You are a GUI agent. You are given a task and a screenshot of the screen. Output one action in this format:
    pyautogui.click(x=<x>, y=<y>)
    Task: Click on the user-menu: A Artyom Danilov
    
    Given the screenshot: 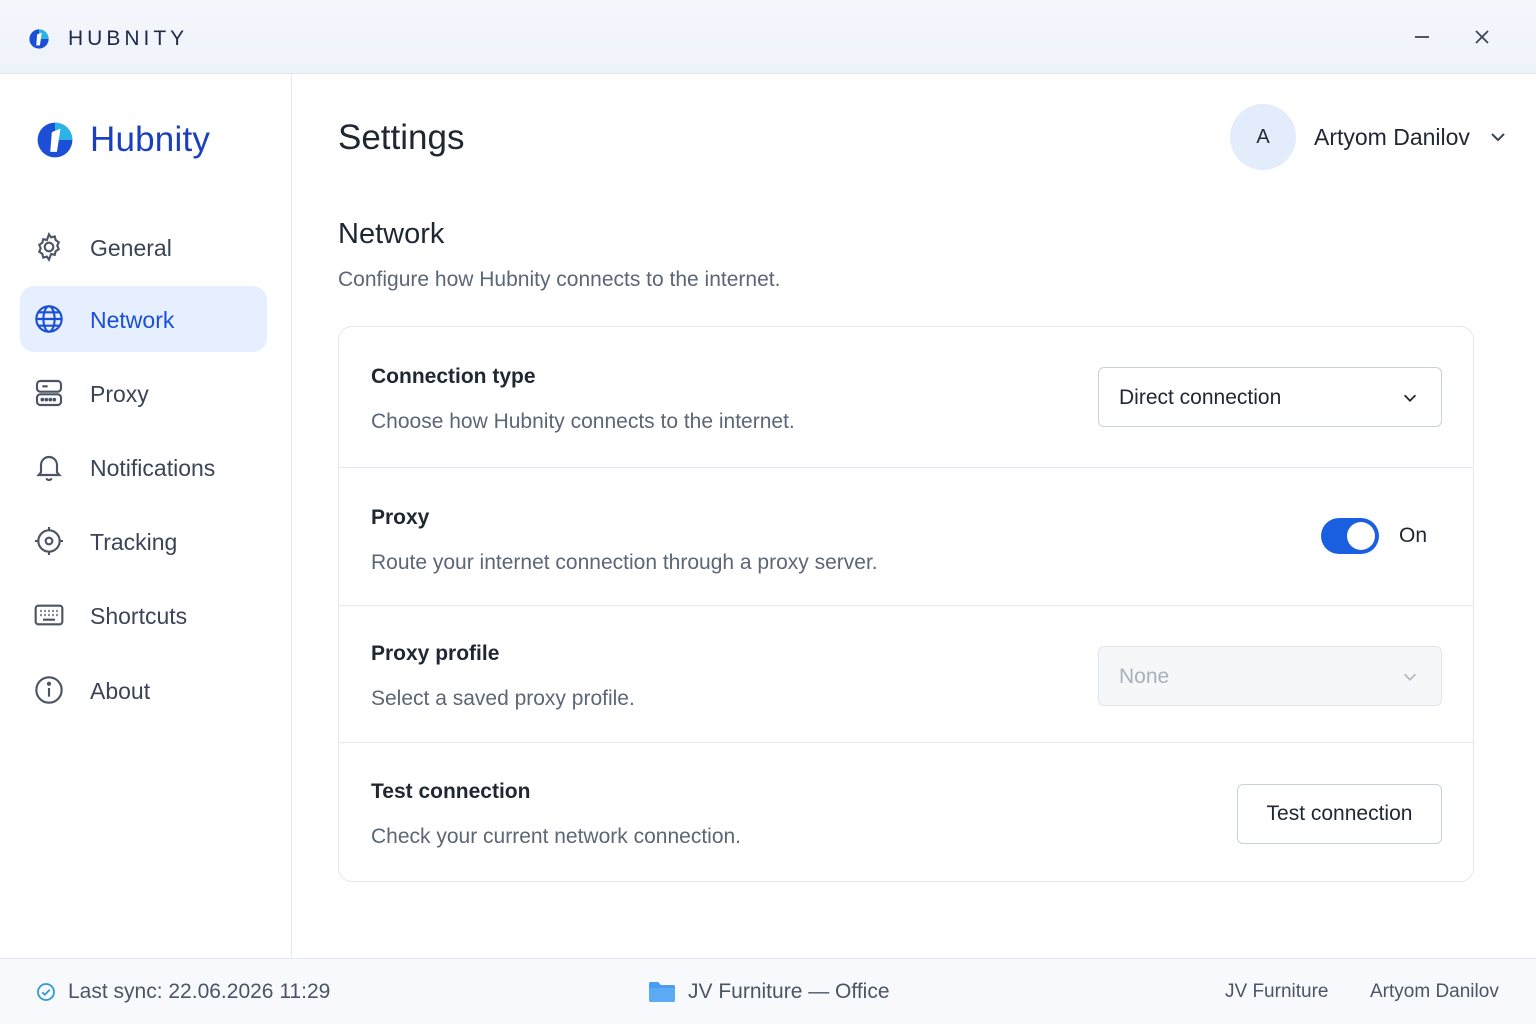 What is the action you would take?
    pyautogui.click(x=1369, y=137)
    